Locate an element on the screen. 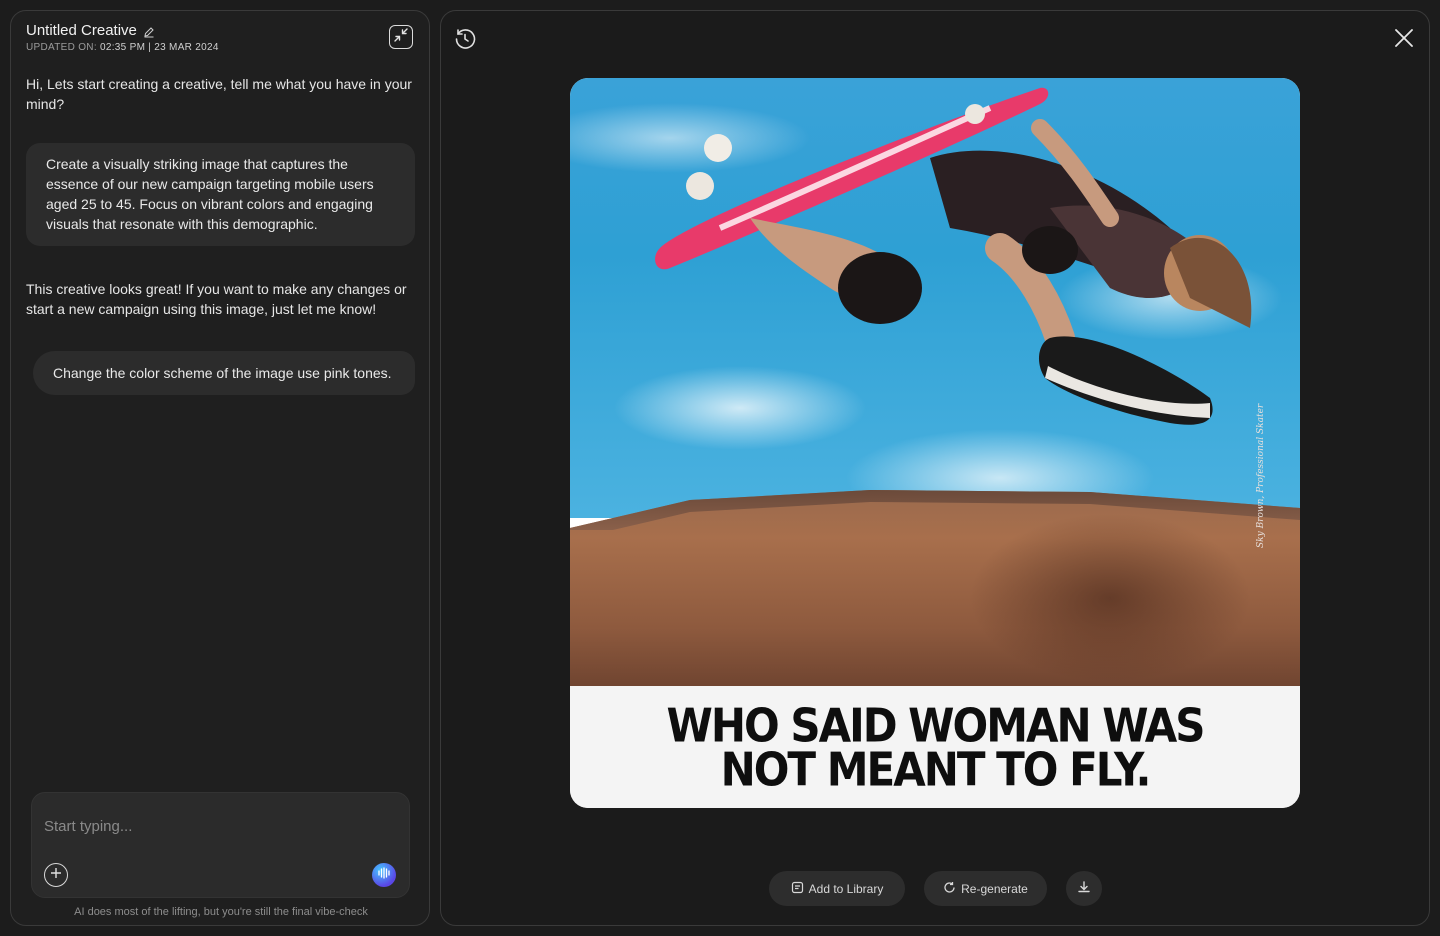 The width and height of the screenshot is (1440, 936). regenerate-button: Re-generate is located at coordinates (985, 888).